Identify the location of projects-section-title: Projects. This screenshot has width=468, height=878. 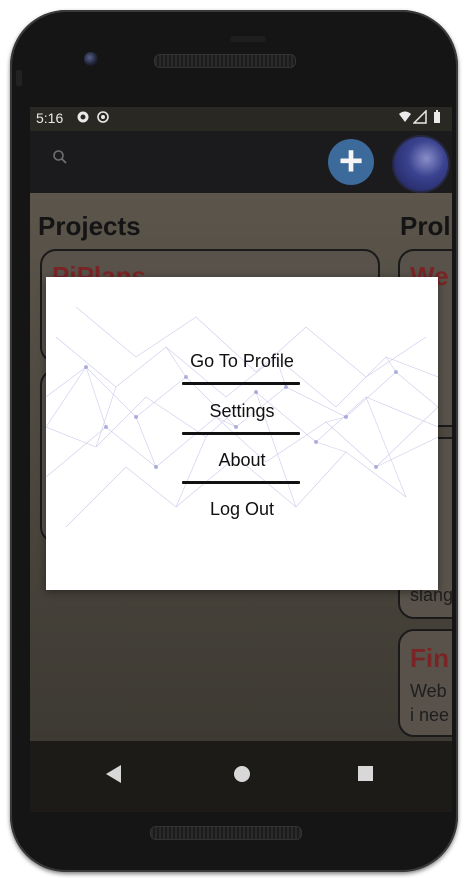
(89, 226).